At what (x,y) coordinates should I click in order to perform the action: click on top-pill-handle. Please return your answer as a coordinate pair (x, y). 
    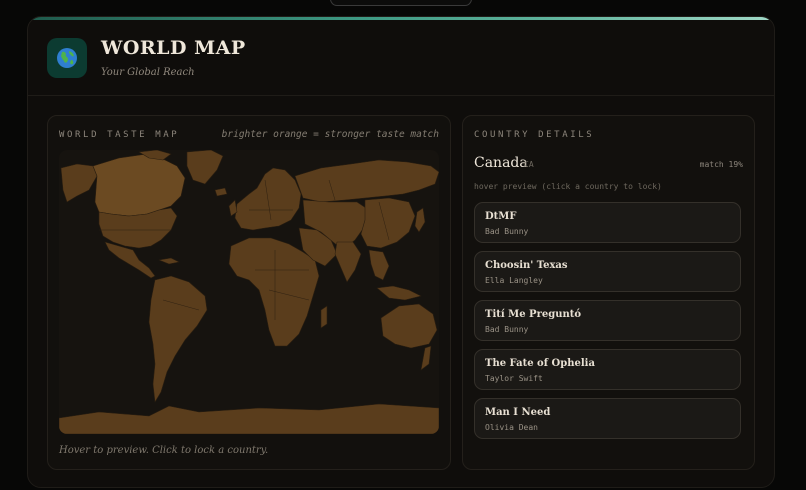
    Looking at the image, I should click on (401, 3).